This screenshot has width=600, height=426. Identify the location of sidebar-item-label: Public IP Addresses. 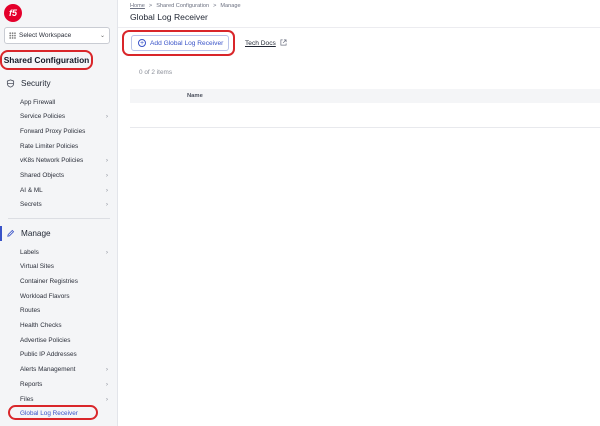
(48, 355).